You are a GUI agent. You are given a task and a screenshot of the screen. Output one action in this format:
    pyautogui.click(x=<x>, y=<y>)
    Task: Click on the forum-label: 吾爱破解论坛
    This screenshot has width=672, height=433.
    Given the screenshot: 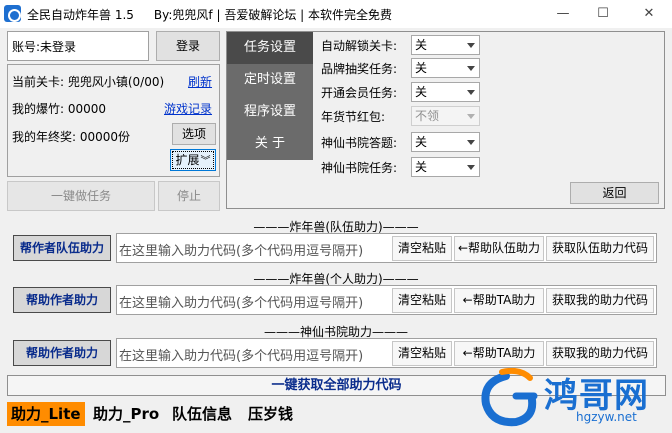 What is the action you would take?
    pyautogui.click(x=260, y=15)
    